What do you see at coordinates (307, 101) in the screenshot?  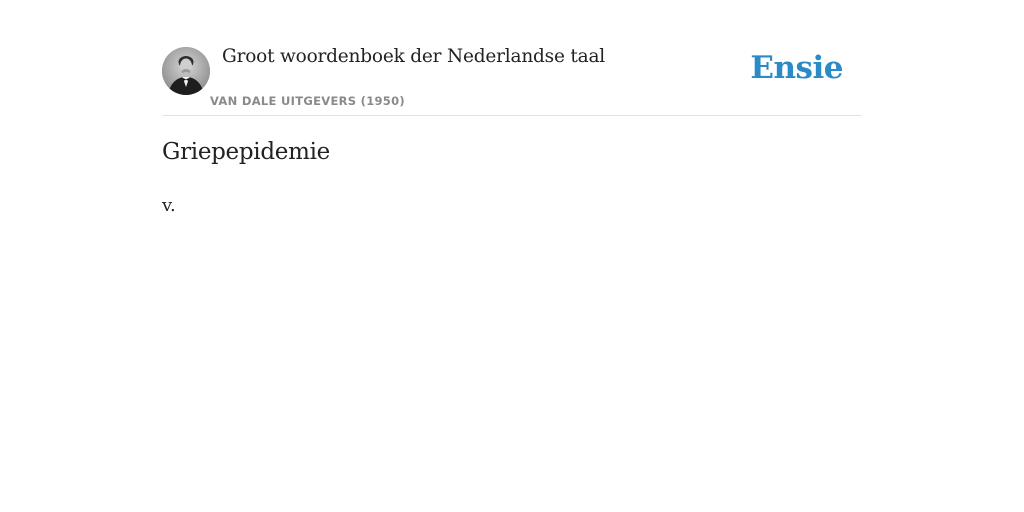 I see `publisher-label: VAN DALE UITGEVERS (1950)` at bounding box center [307, 101].